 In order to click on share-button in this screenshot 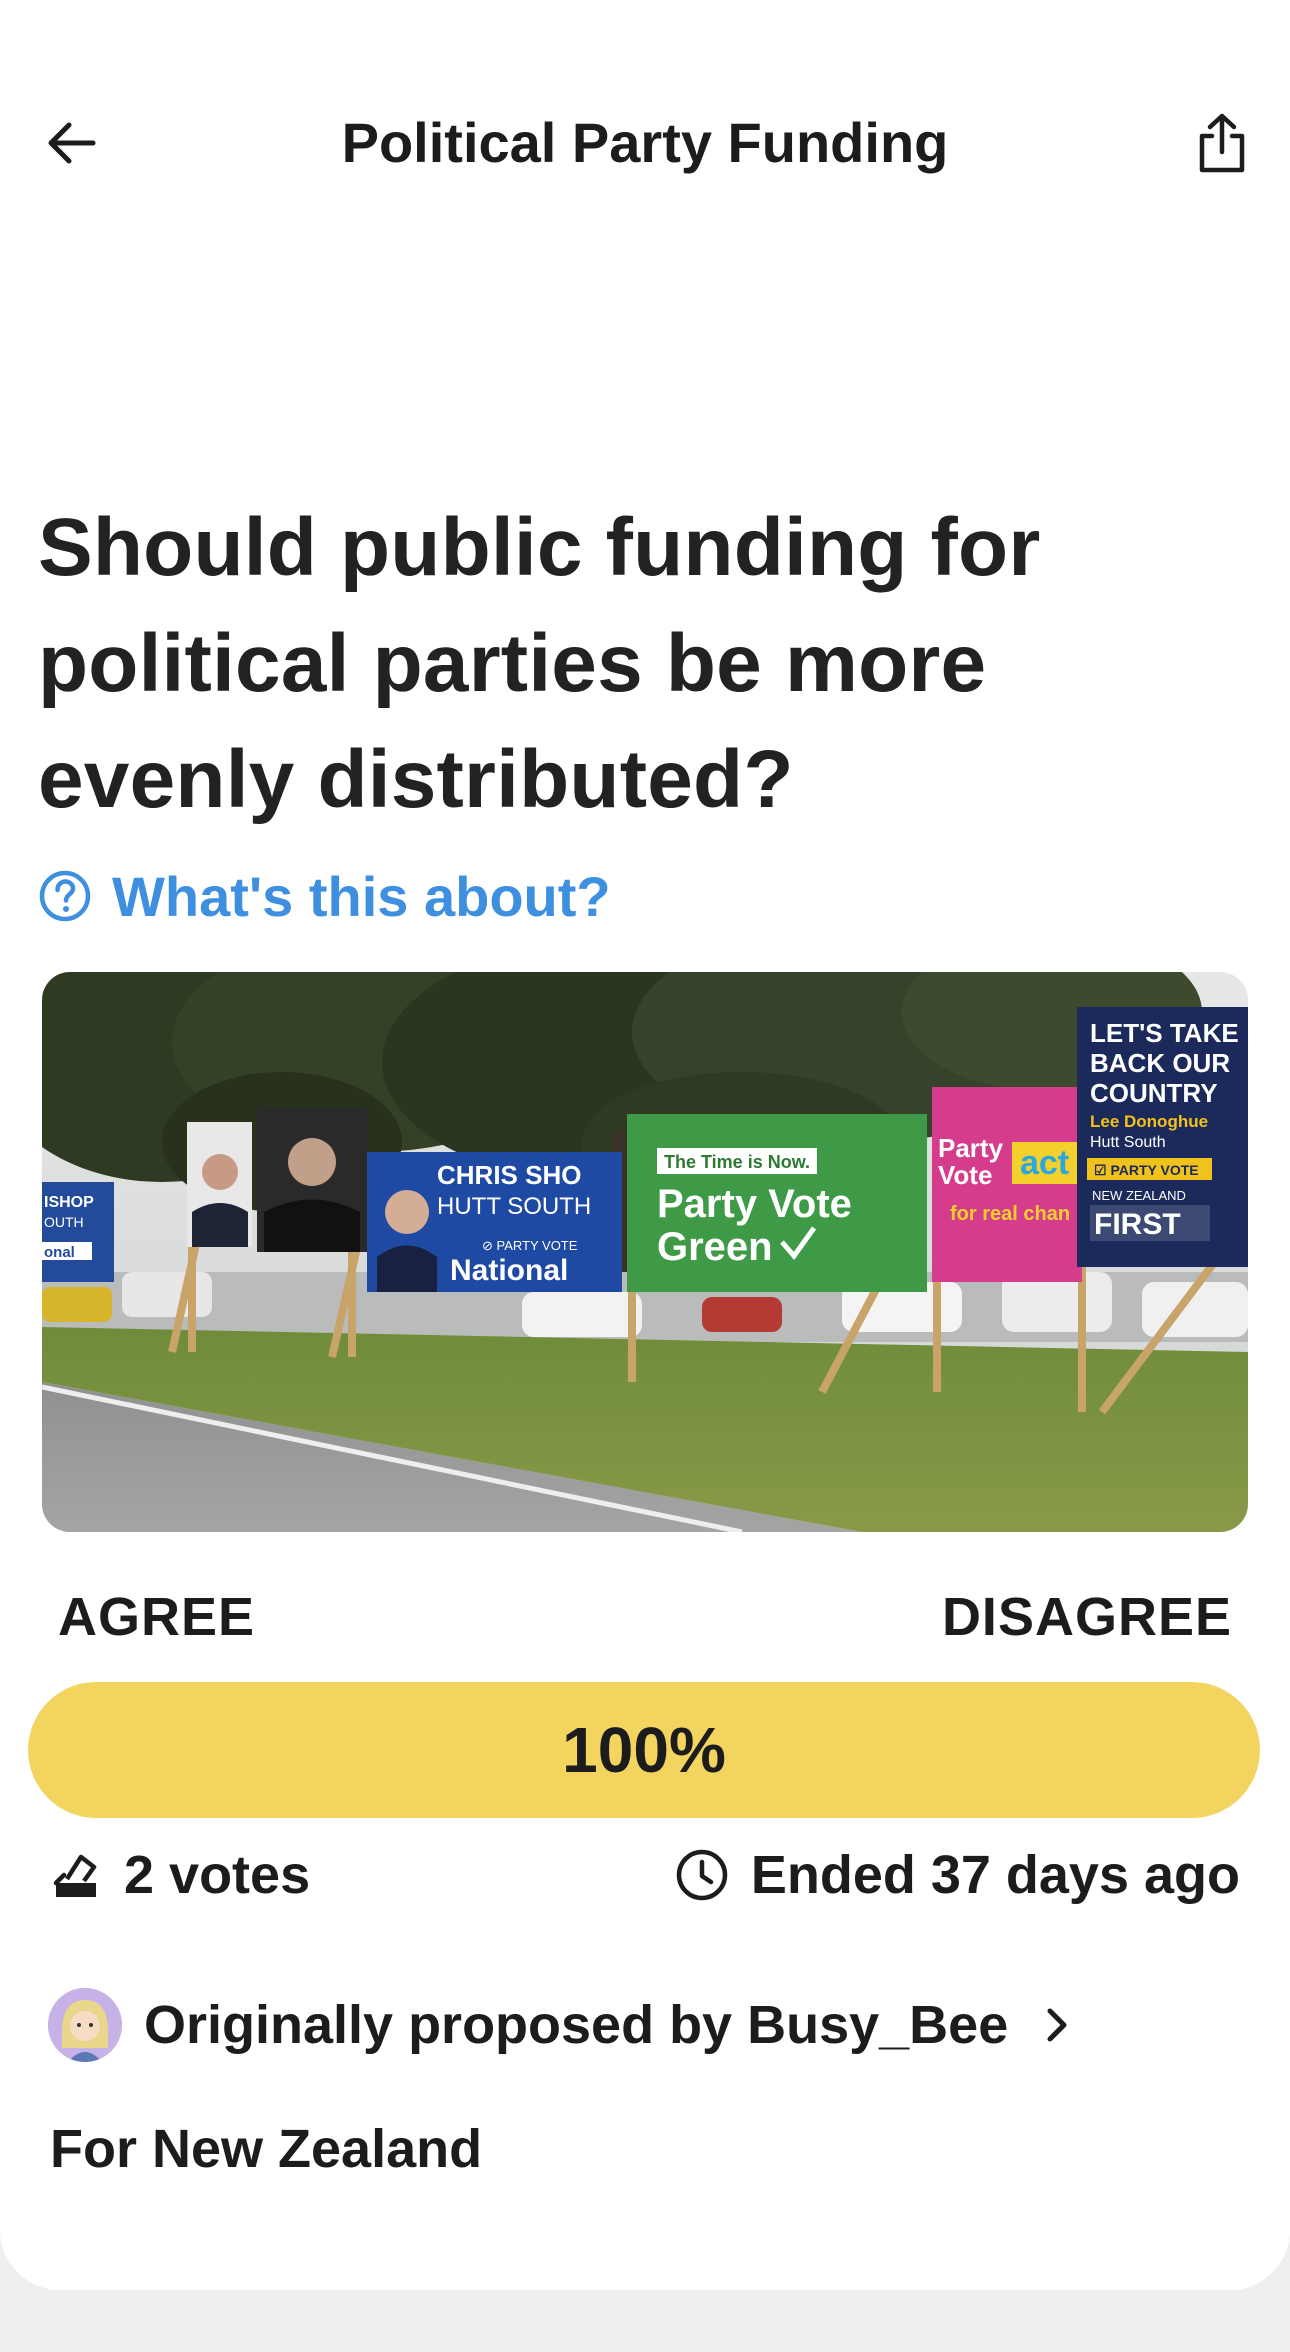, I will do `click(1222, 144)`.